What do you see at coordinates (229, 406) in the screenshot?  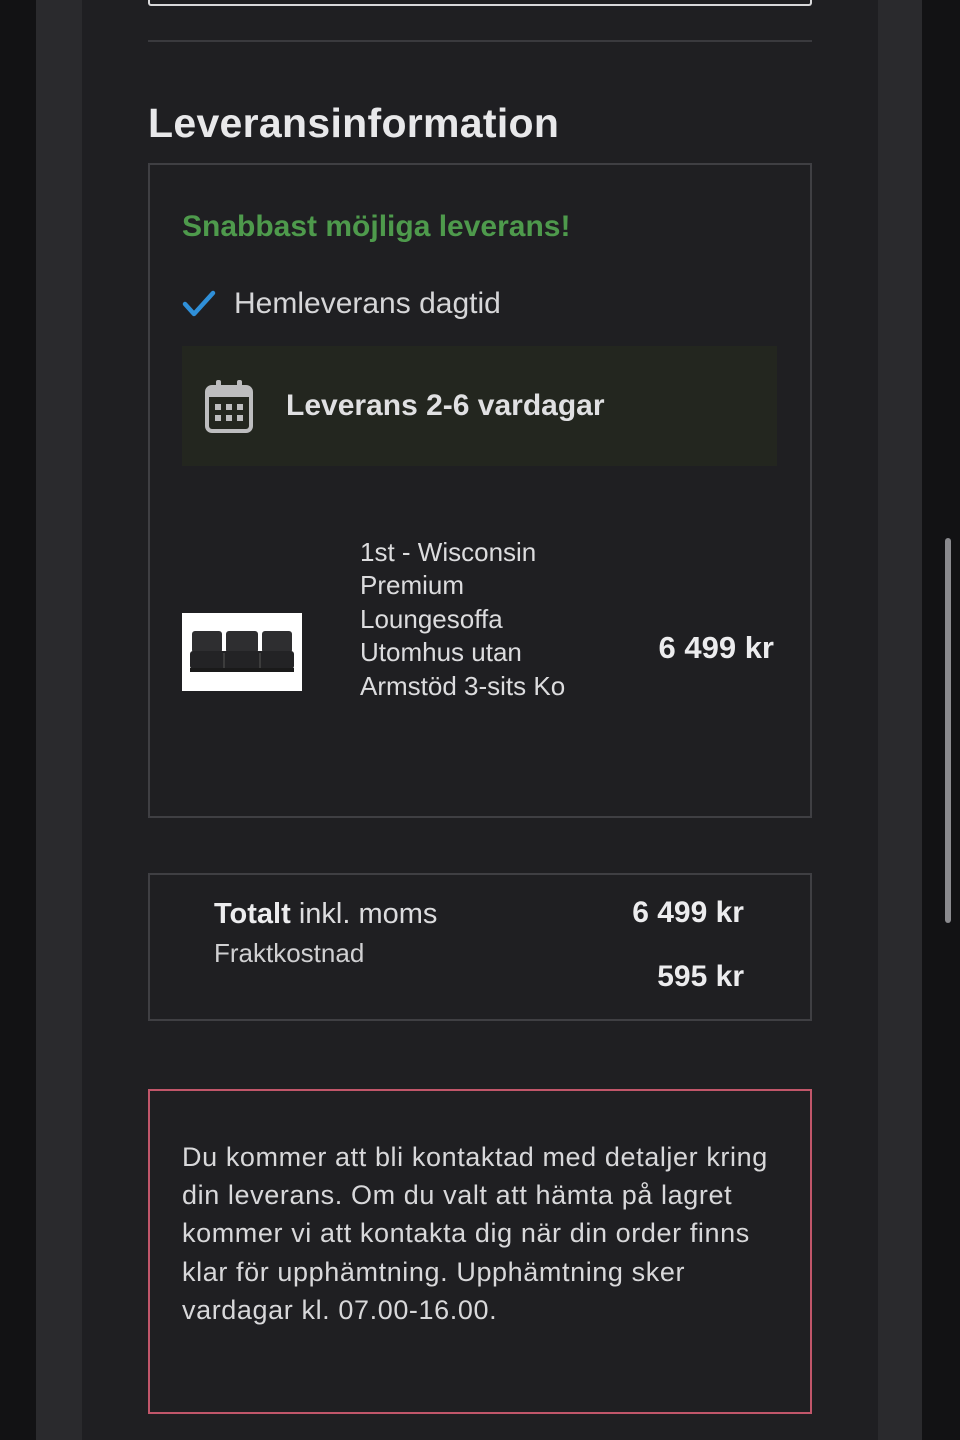 I see `calendar-icon` at bounding box center [229, 406].